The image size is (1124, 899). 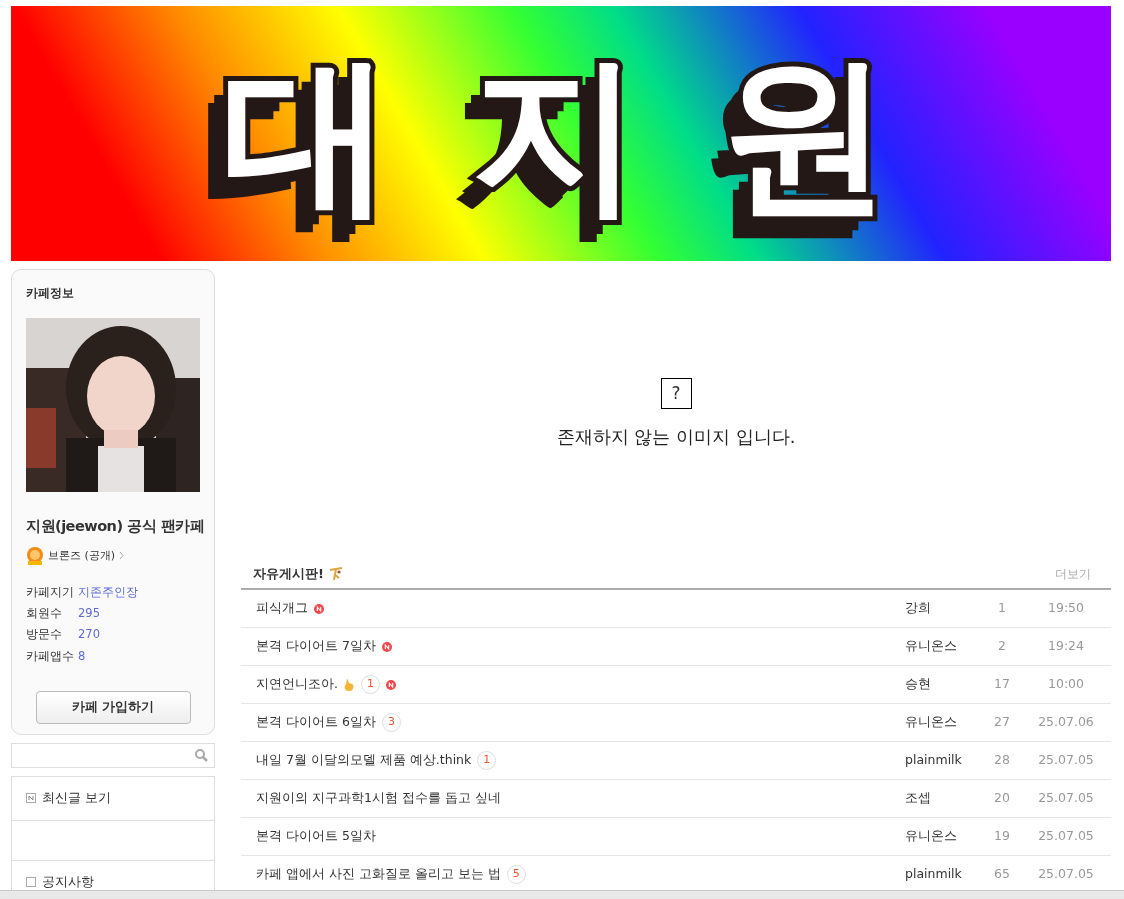 I want to click on post-title: 본격 다이어트 5일차, so click(x=316, y=836).